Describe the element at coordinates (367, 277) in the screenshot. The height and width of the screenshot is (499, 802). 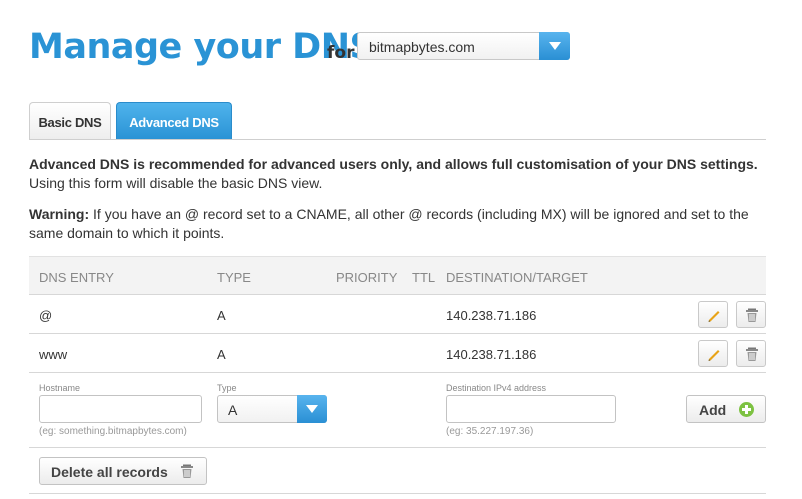
I see `header-priority: PRIORITY` at that location.